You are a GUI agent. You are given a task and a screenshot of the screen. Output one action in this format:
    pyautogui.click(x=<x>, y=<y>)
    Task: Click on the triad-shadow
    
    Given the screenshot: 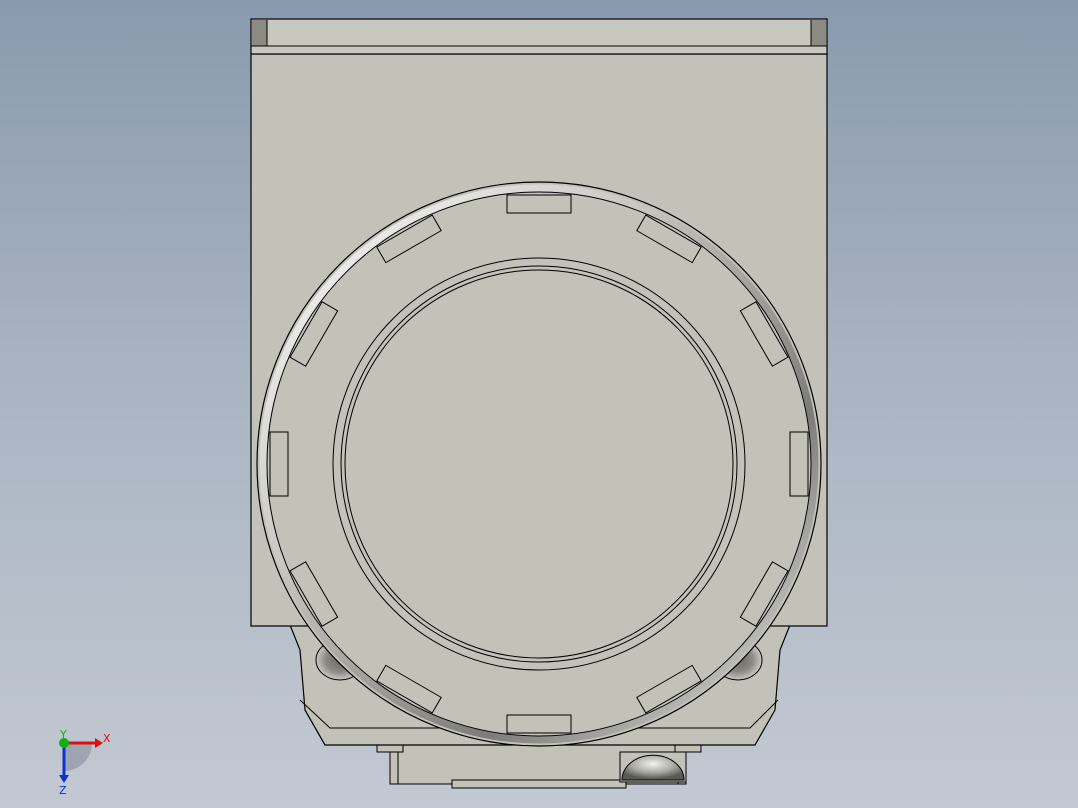 What is the action you would take?
    pyautogui.click(x=78, y=757)
    